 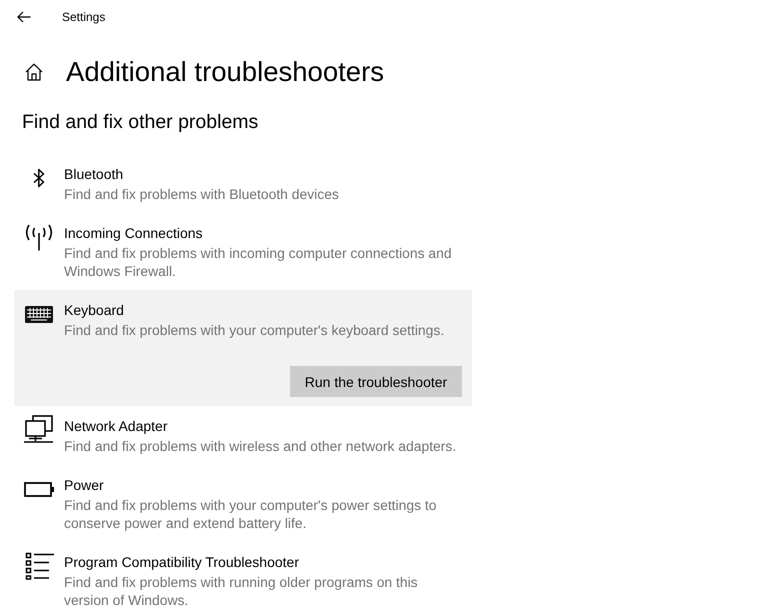 What do you see at coordinates (376, 381) in the screenshot?
I see `run-troubleshooter-button: Run the troubleshooter` at bounding box center [376, 381].